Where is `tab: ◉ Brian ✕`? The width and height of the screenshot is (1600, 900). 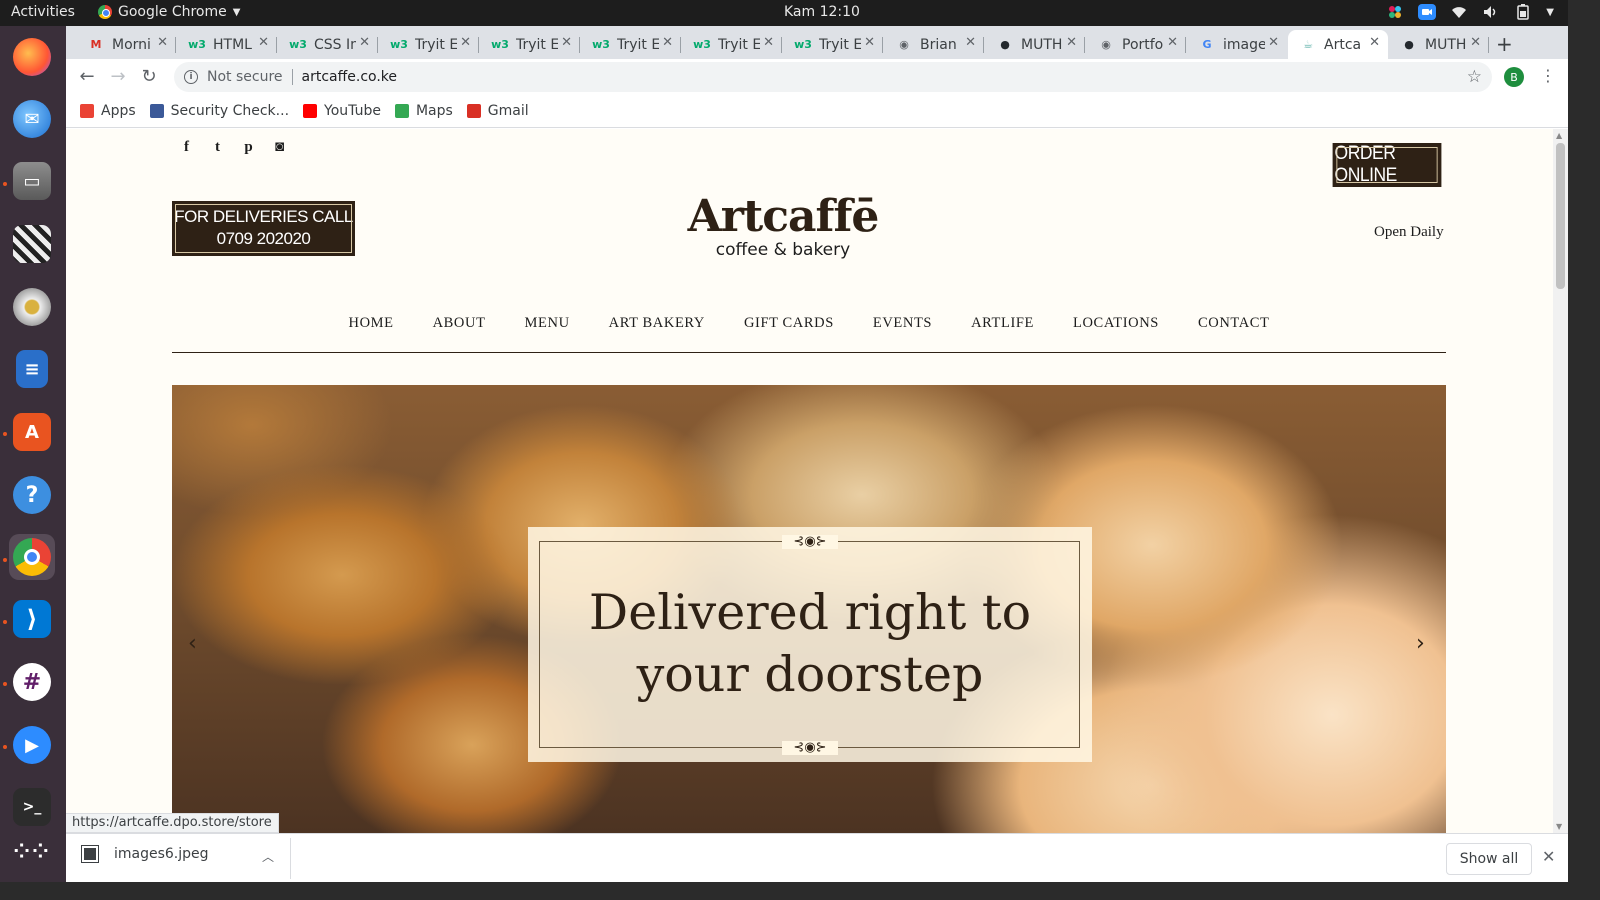 tab: ◉ Brian ✕ is located at coordinates (934, 44).